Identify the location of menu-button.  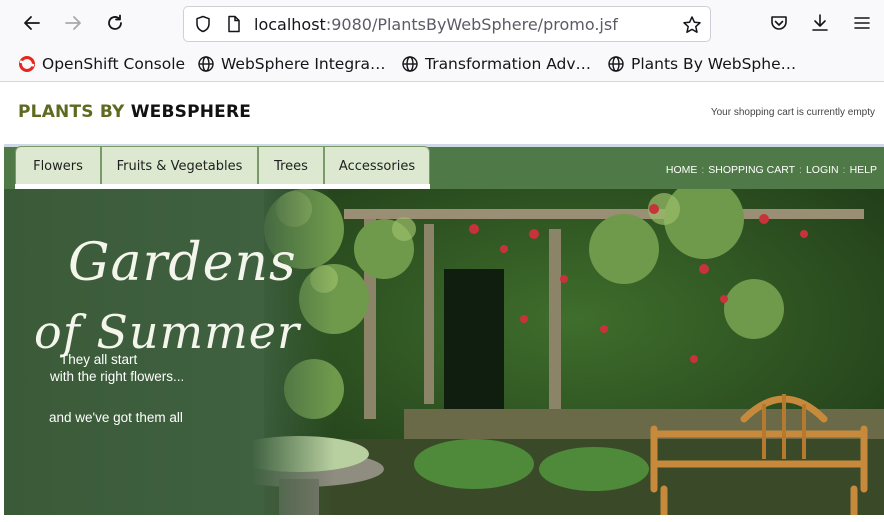
(862, 23).